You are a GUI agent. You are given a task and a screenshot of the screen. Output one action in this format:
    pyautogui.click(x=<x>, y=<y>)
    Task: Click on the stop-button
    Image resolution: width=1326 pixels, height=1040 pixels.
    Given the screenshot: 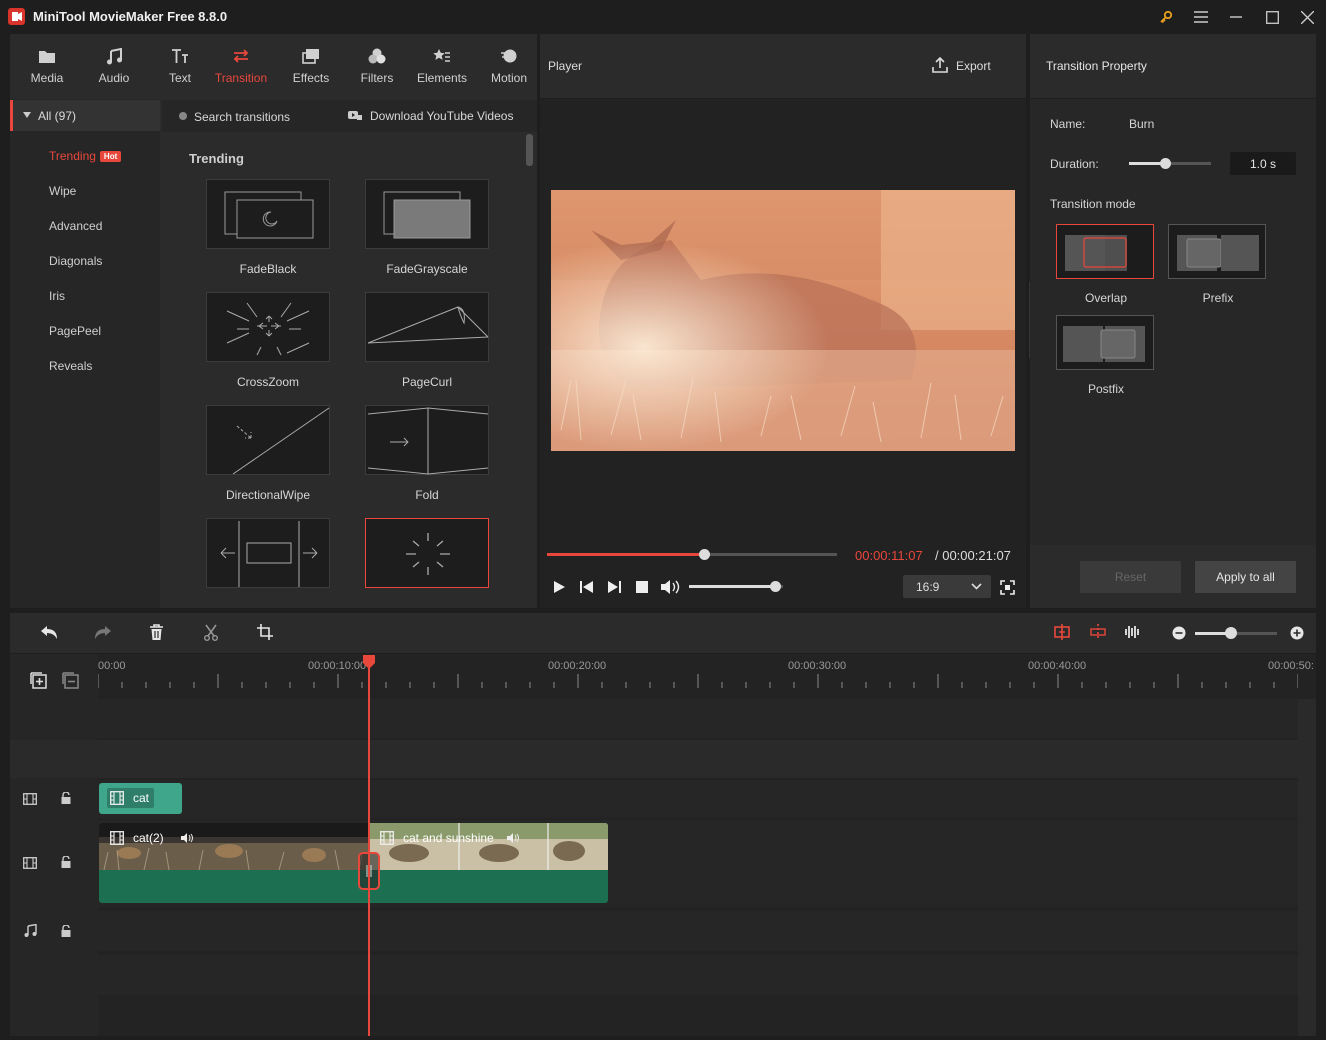 What is the action you would take?
    pyautogui.click(x=642, y=587)
    